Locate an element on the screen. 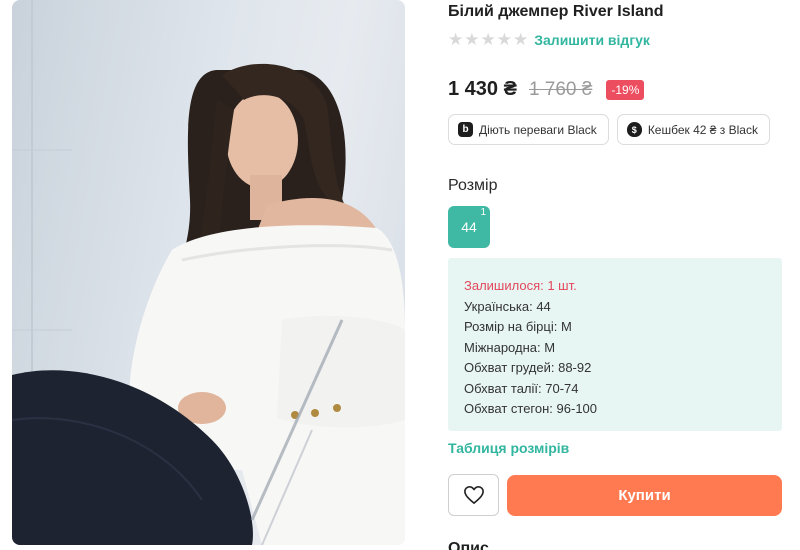 The height and width of the screenshot is (550, 800). price-row: 1 430 ₴ 1 760 ₴ -19% is located at coordinates (546, 89).